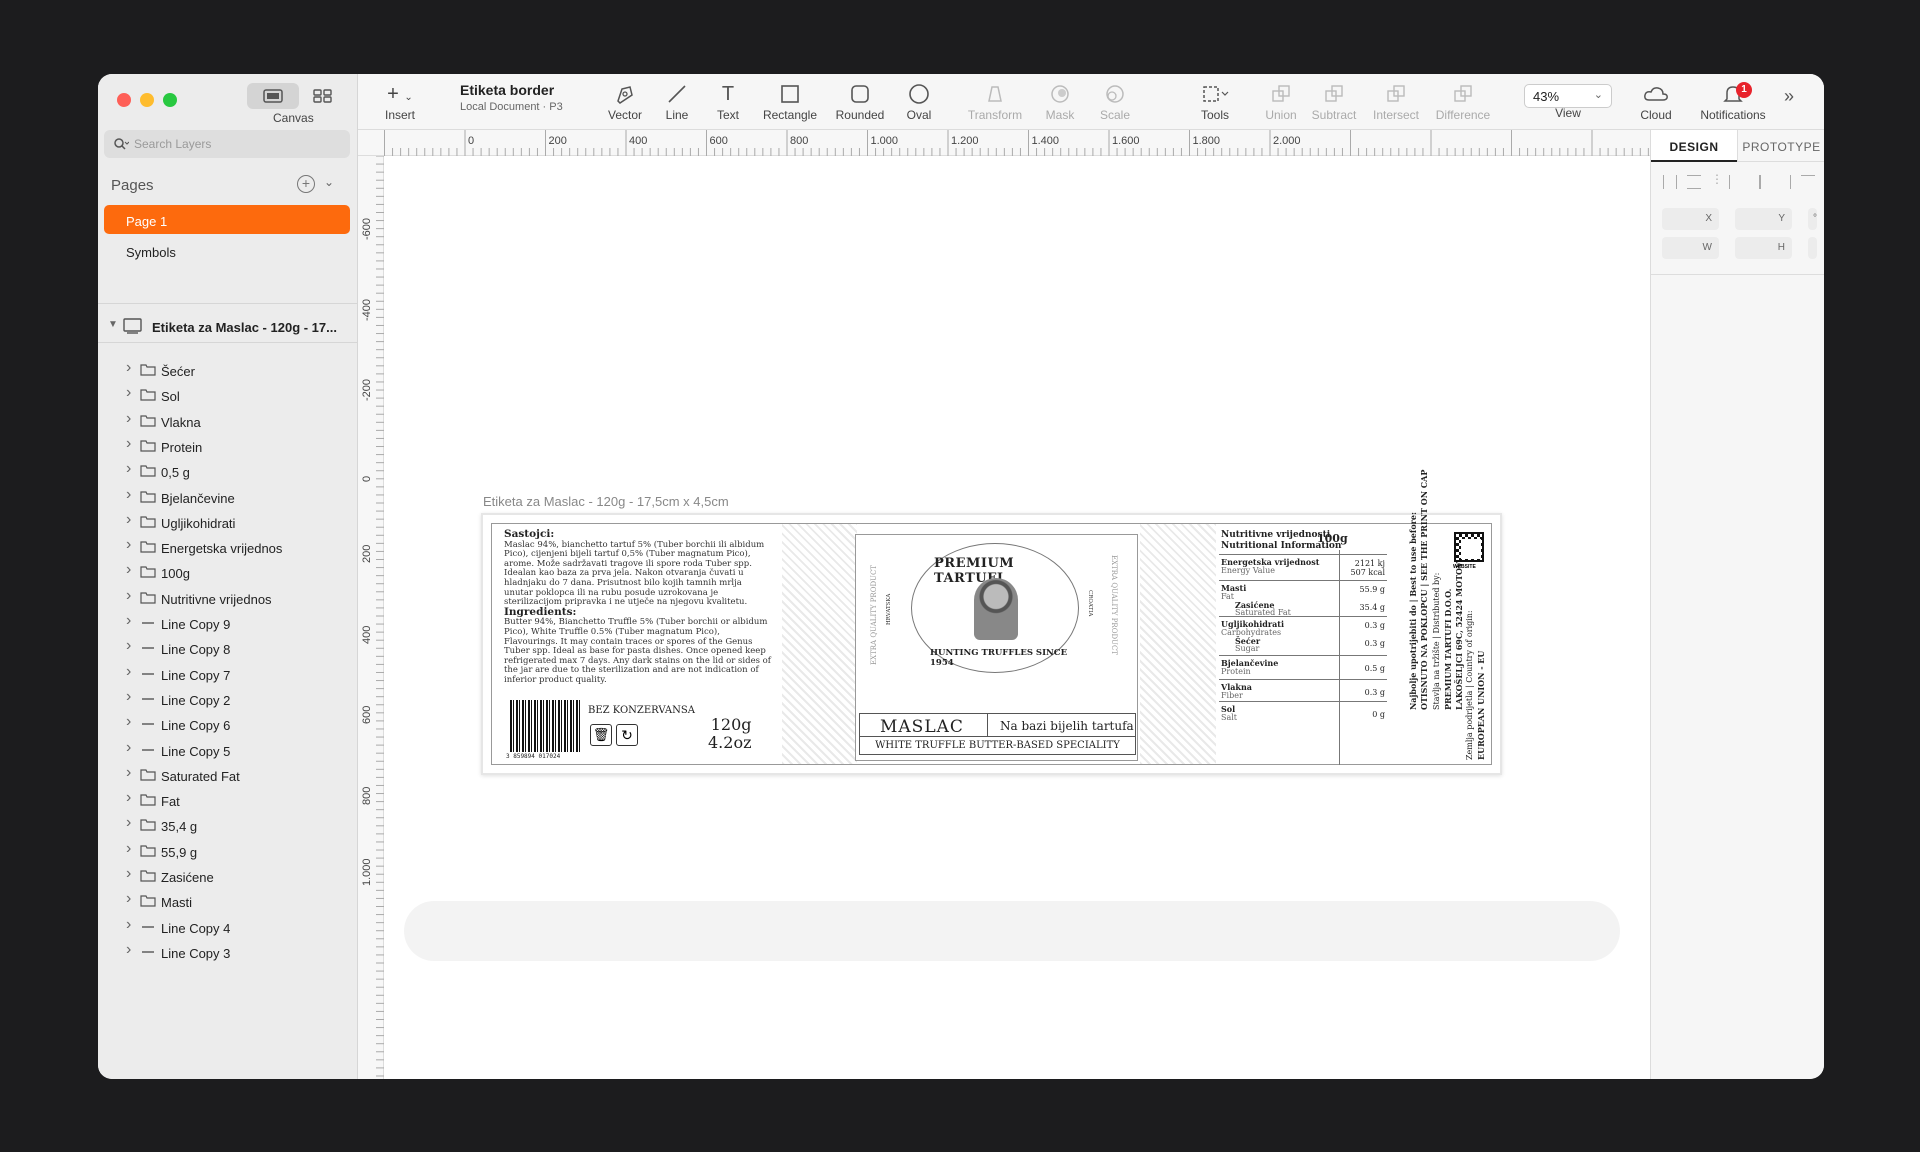  I want to click on zoom-select: 43% ⌄, so click(1568, 96).